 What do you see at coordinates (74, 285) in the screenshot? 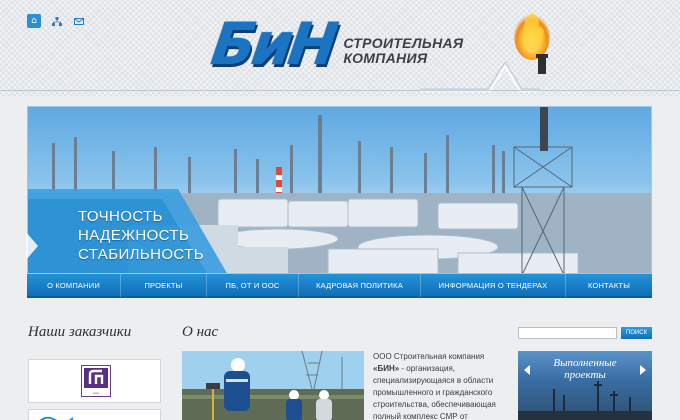
I see `nav-item-about-company: О КОМПАНИИ` at bounding box center [74, 285].